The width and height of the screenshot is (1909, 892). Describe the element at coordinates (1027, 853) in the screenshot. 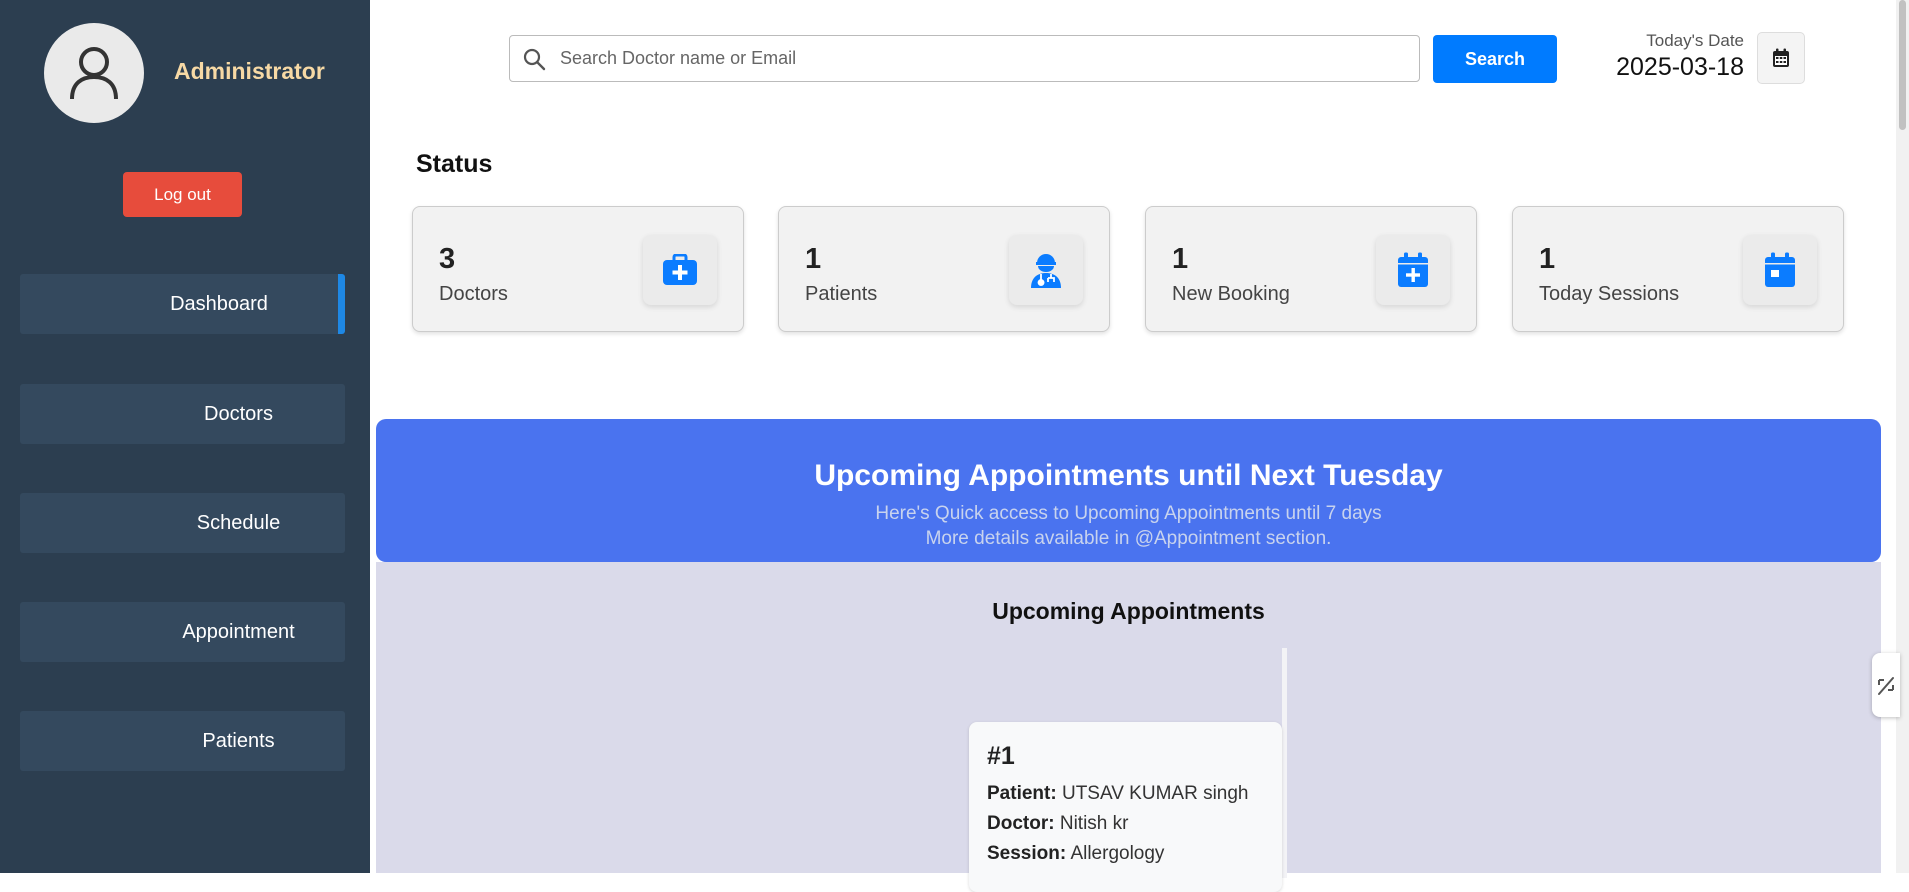

I see `field-label: Session:` at that location.